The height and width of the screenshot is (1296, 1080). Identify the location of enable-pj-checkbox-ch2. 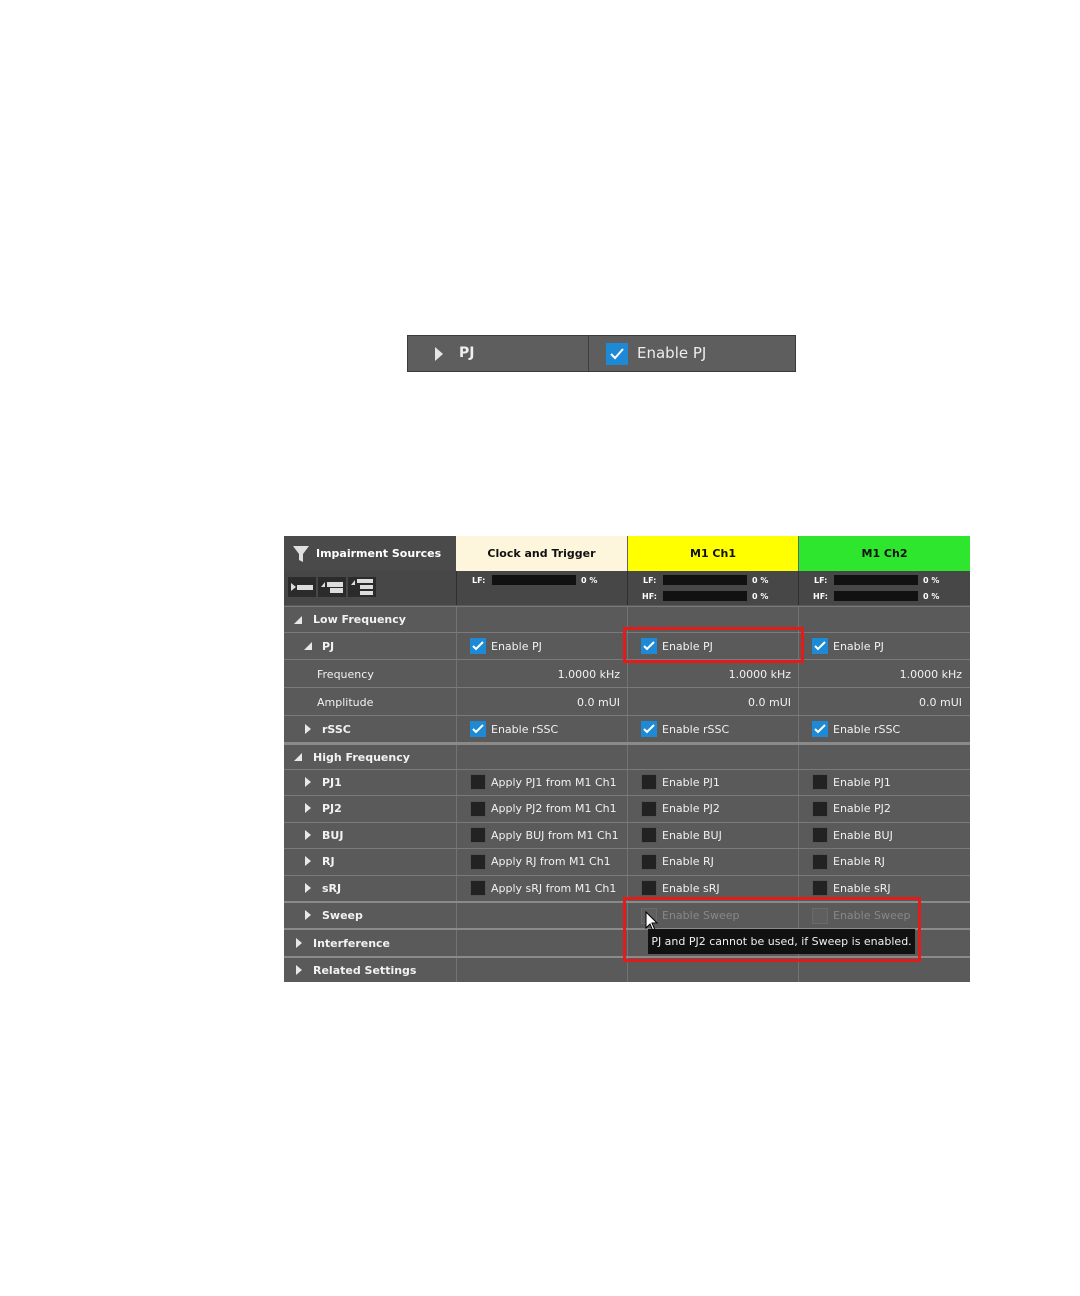
(820, 646).